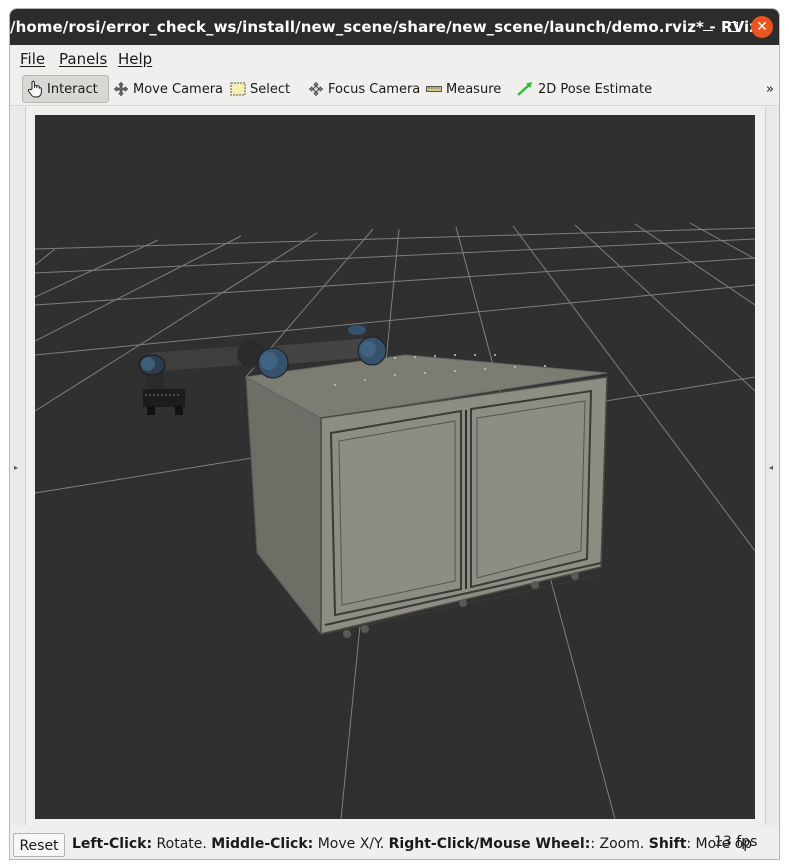  I want to click on right-dock-handle: ◂, so click(772, 466).